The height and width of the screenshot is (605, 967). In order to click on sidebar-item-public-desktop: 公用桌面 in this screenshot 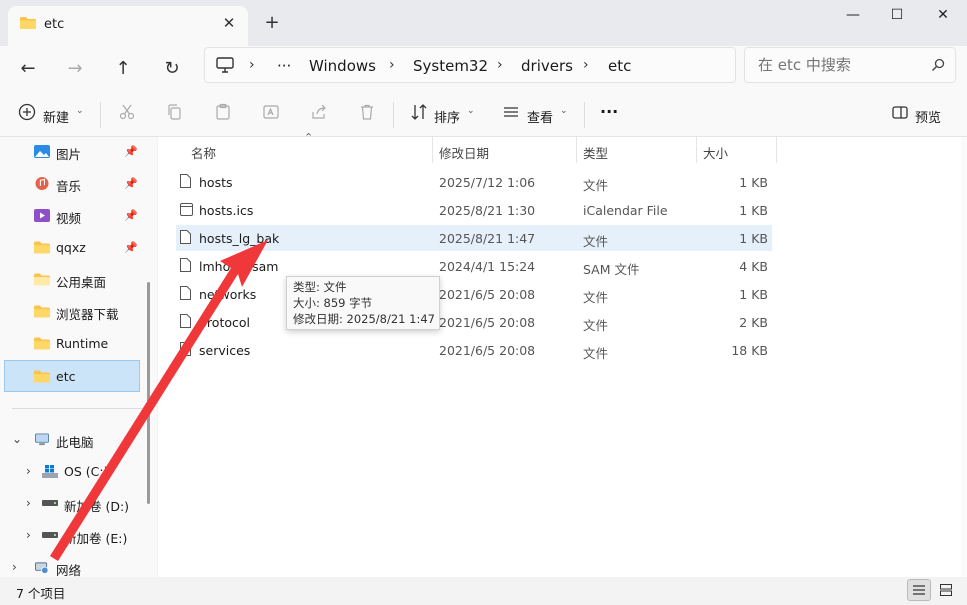, I will do `click(73, 280)`.